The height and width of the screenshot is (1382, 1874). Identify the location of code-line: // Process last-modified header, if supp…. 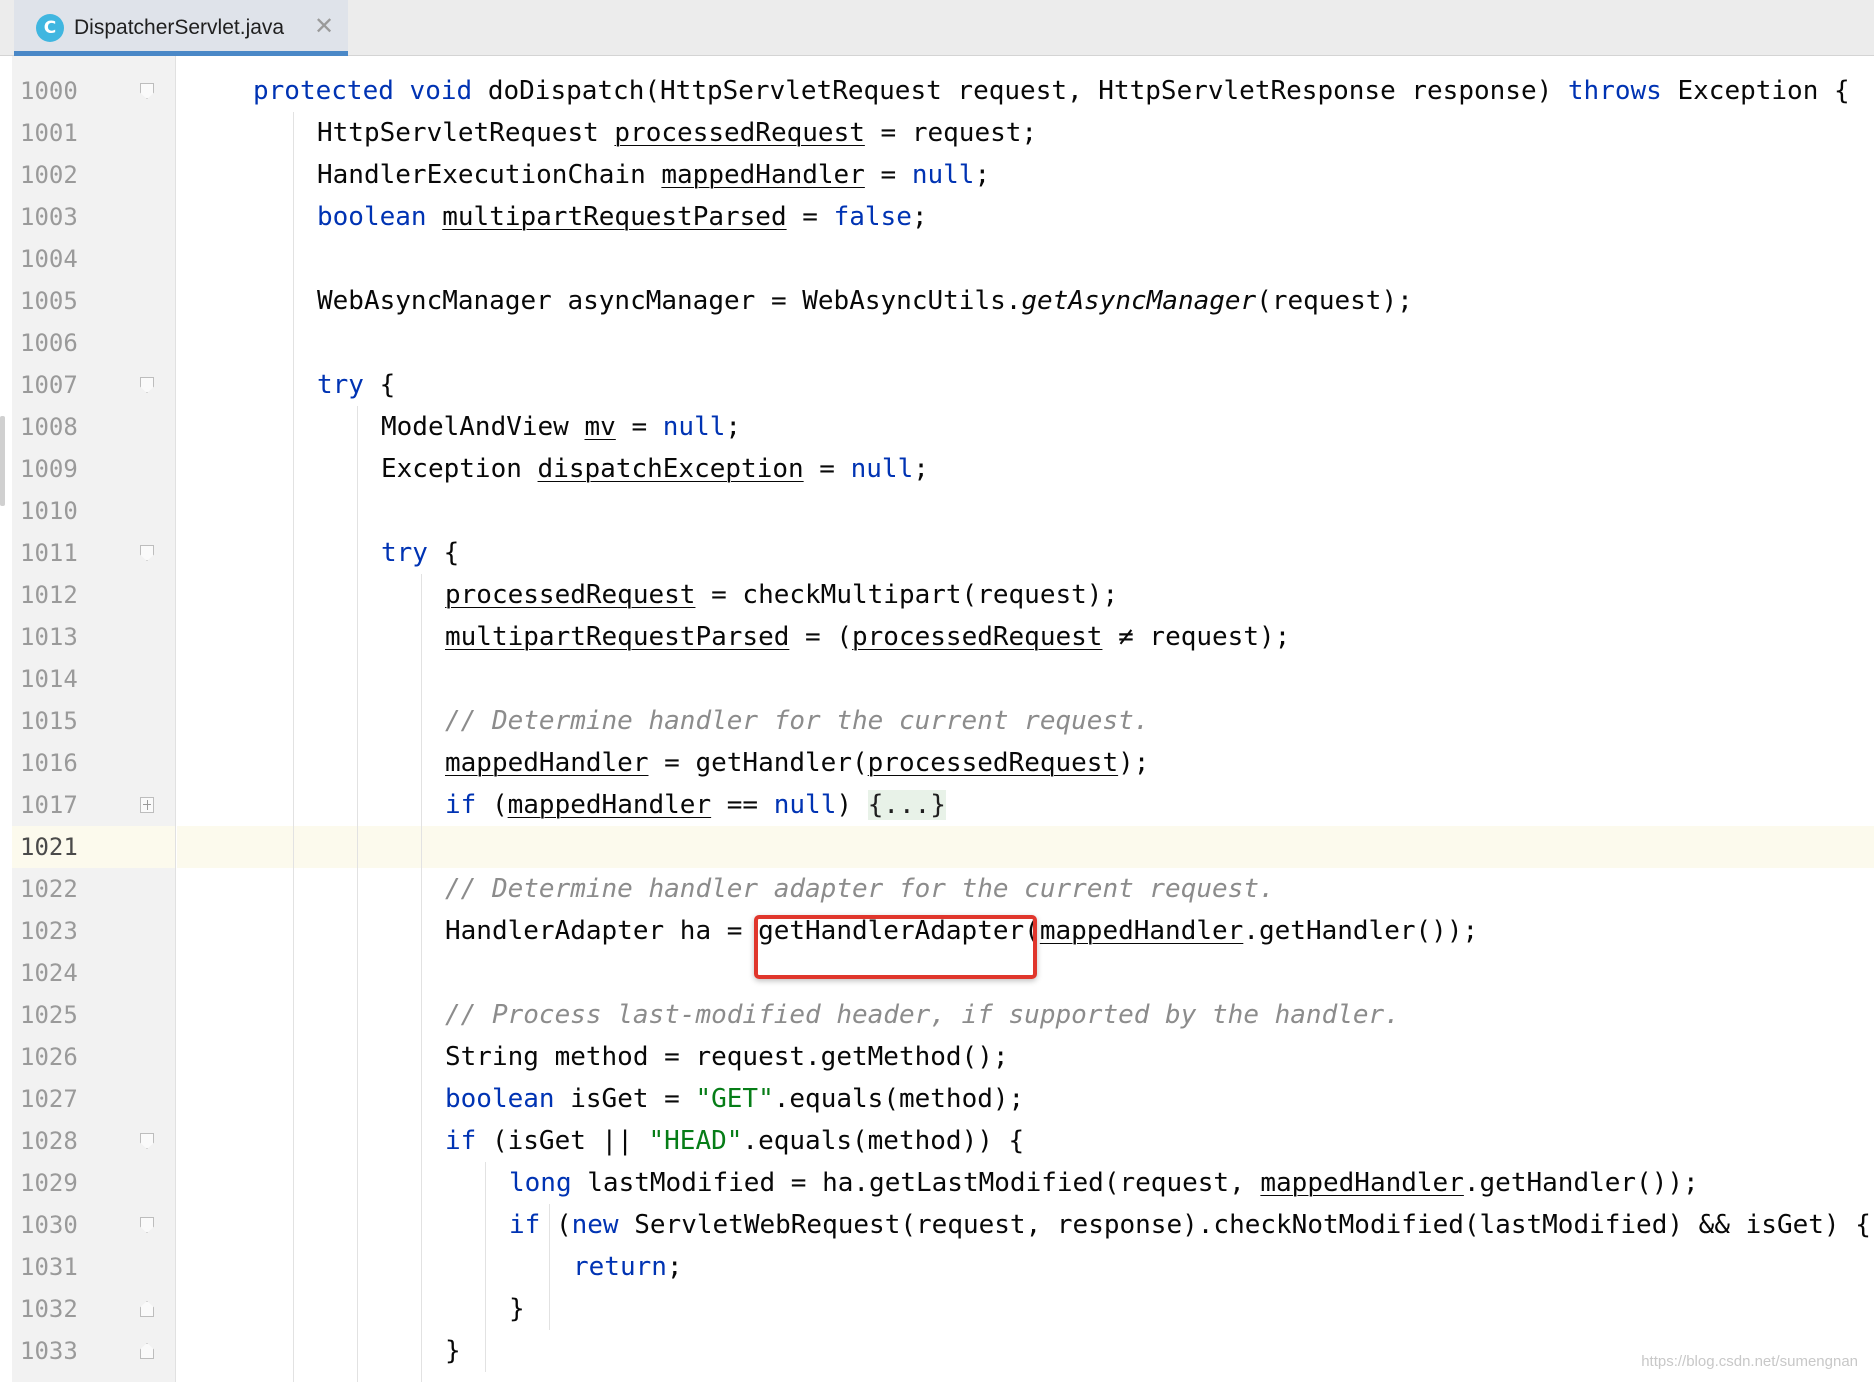
(922, 1015).